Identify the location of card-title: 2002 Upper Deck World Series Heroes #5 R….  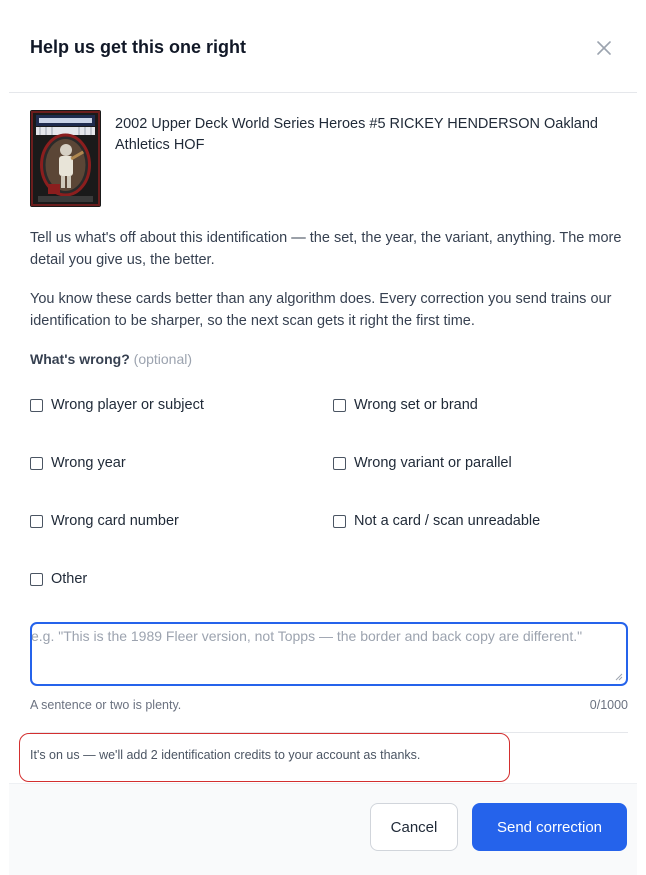
(356, 134).